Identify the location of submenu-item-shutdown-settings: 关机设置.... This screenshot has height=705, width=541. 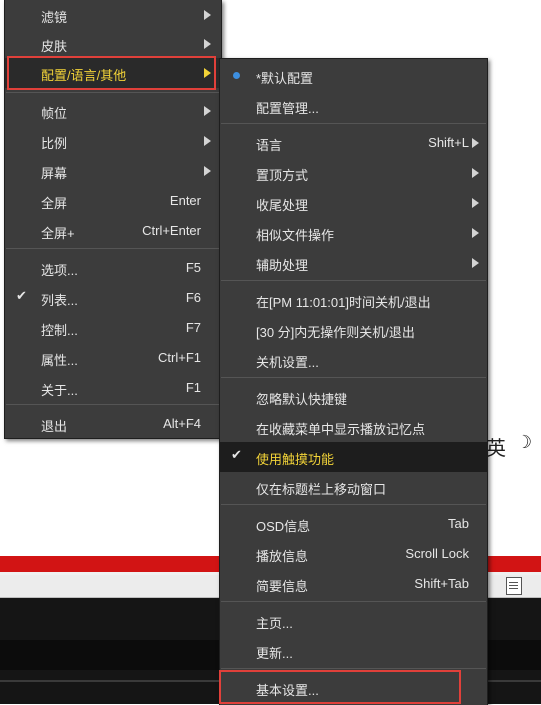
(353, 360).